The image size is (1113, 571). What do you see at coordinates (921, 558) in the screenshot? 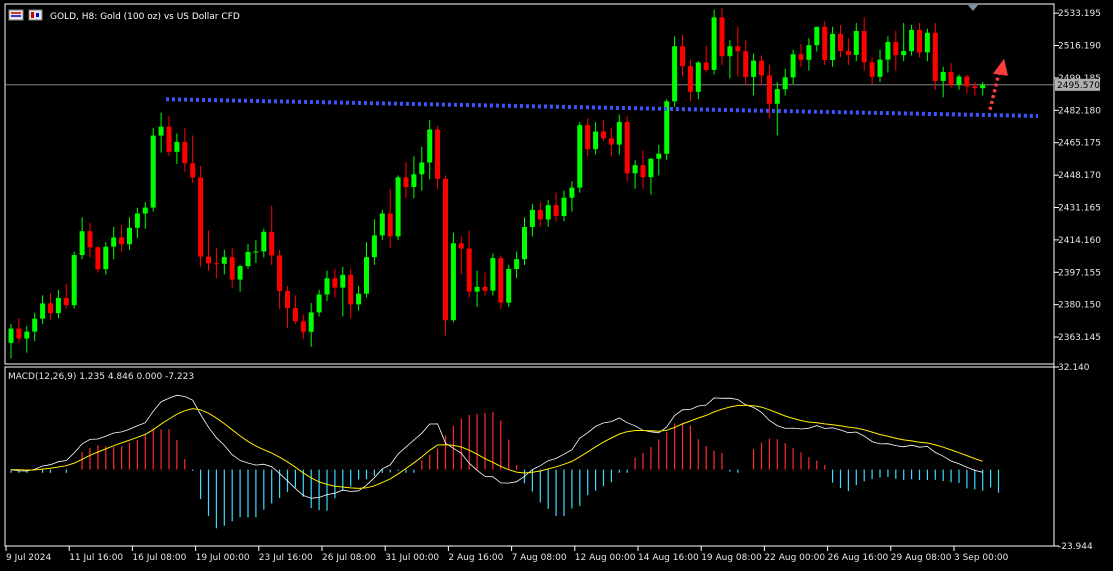
I see `time-tick-label: 29 Aug 08:00` at bounding box center [921, 558].